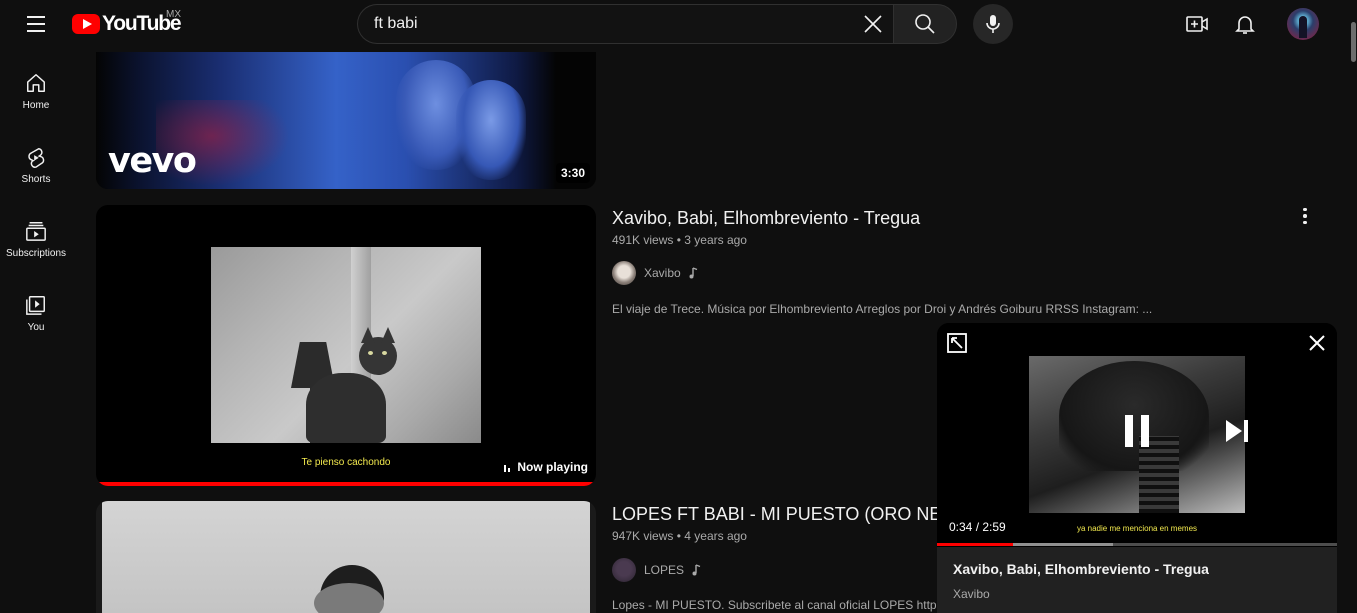  I want to click on mini-guide: Home Shorts Subscriptions You, so click(36, 200).